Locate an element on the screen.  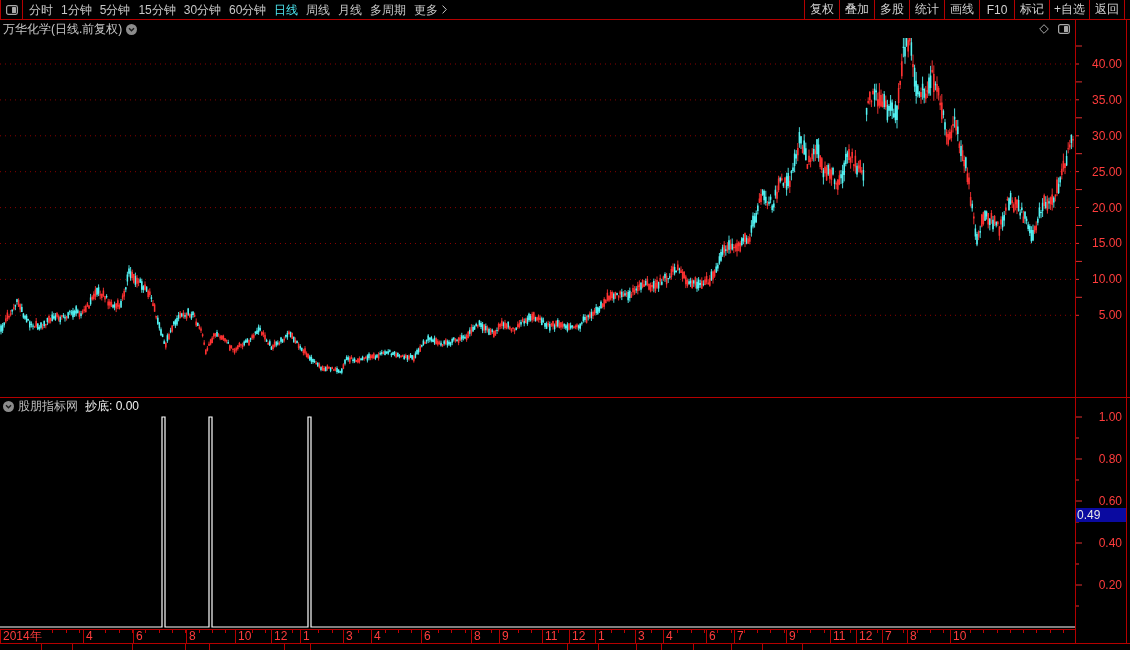
price-axis-label: 35.00 is located at coordinates (1106, 99).